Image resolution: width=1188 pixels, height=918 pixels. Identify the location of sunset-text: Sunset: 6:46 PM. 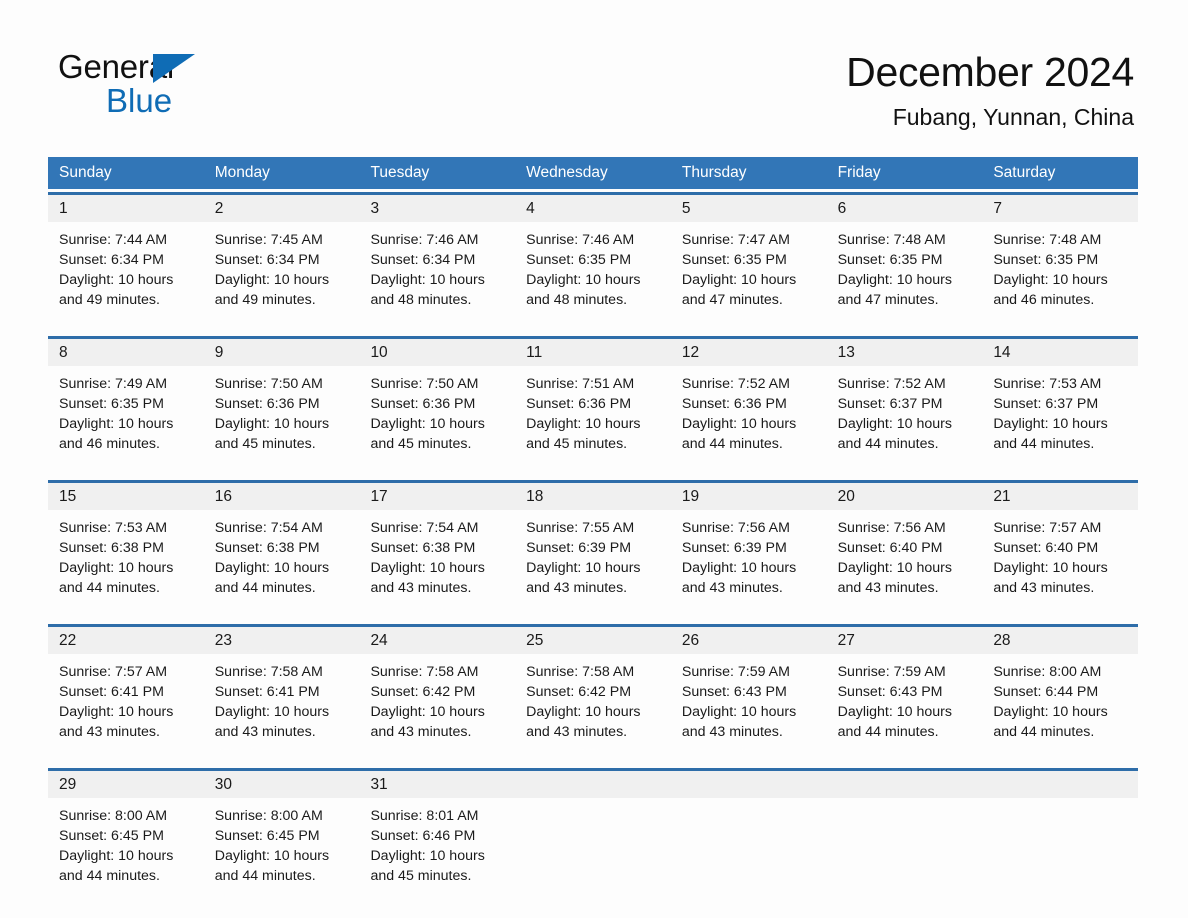
(423, 836).